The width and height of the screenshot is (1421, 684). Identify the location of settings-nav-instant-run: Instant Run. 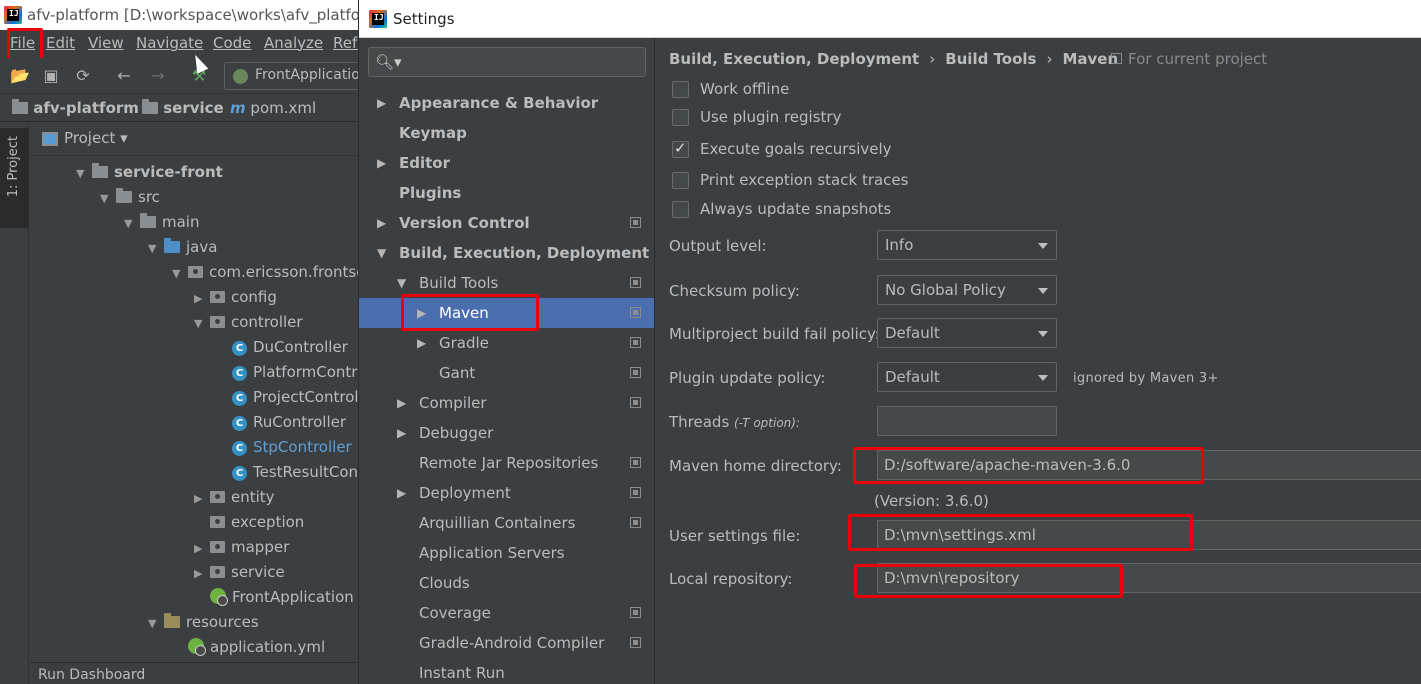
(506, 671).